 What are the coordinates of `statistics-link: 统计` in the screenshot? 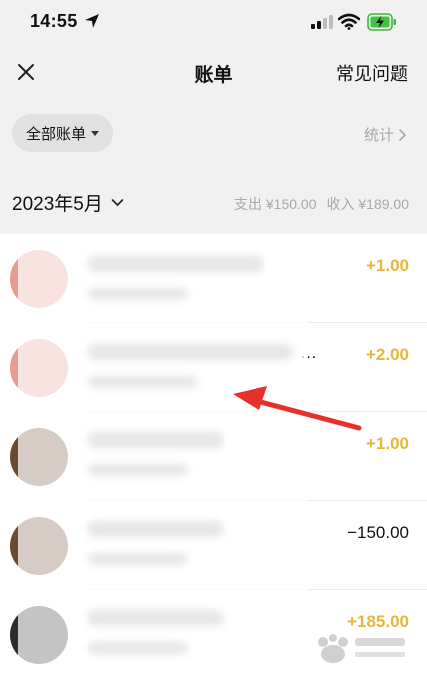 It's located at (385, 134).